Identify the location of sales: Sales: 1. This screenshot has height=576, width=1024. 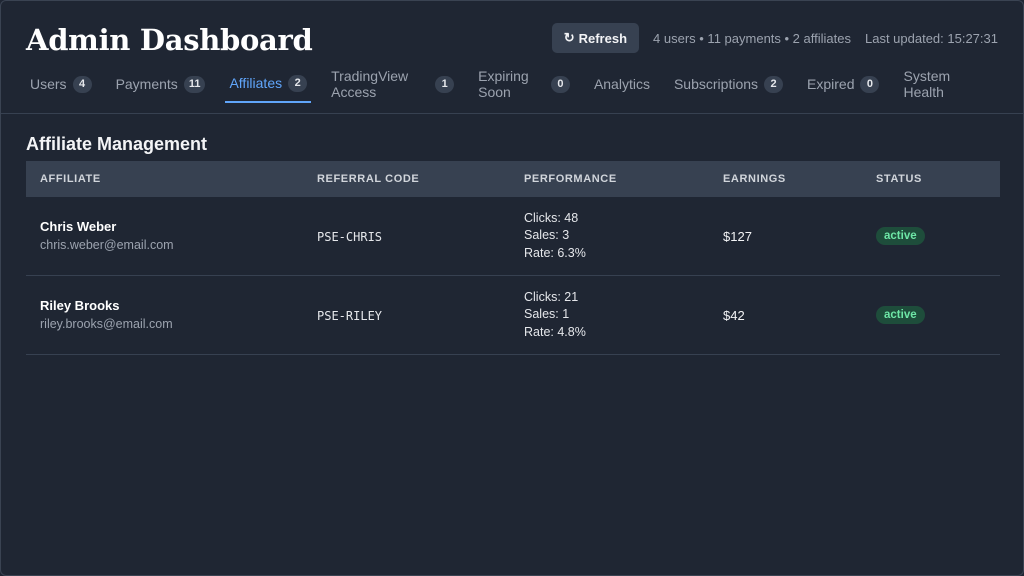
(547, 314).